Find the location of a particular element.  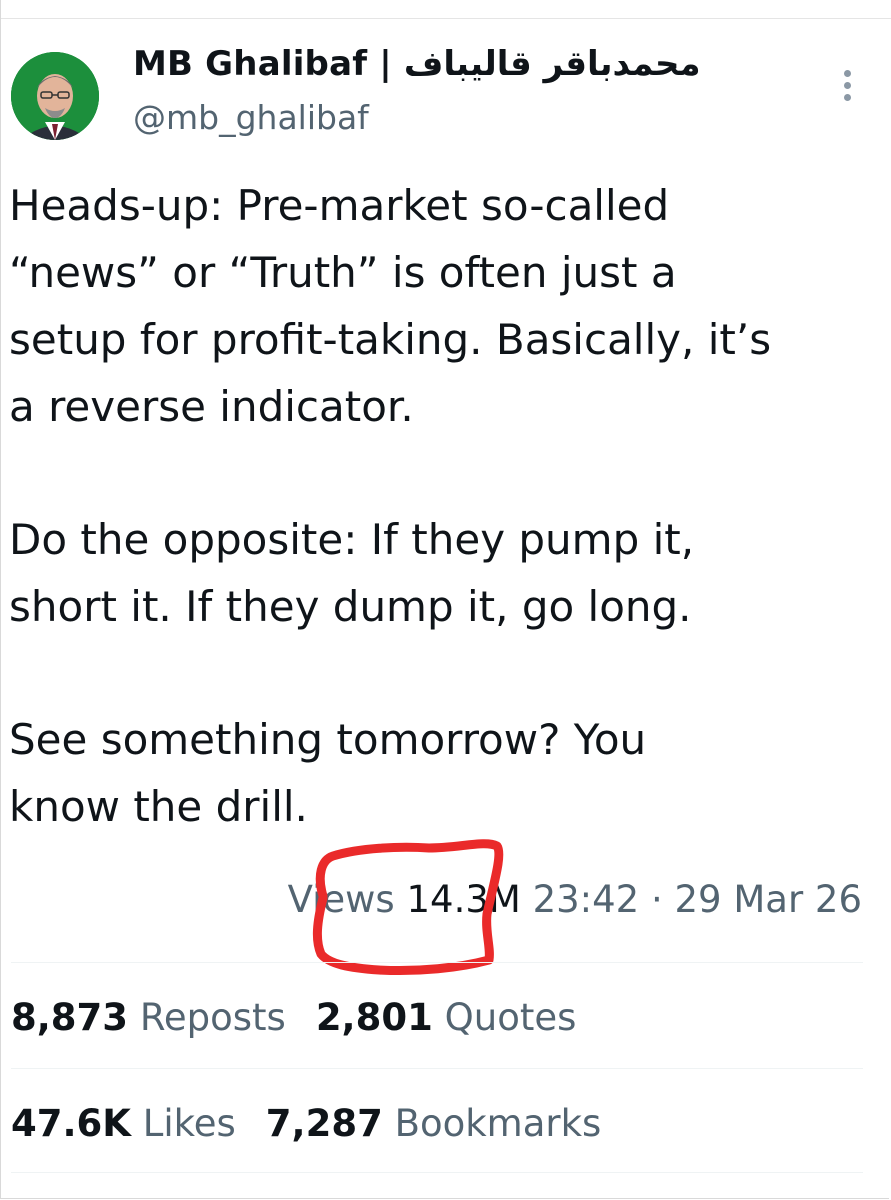

likes-stat: 47.6K Likes is located at coordinates (123, 1123).